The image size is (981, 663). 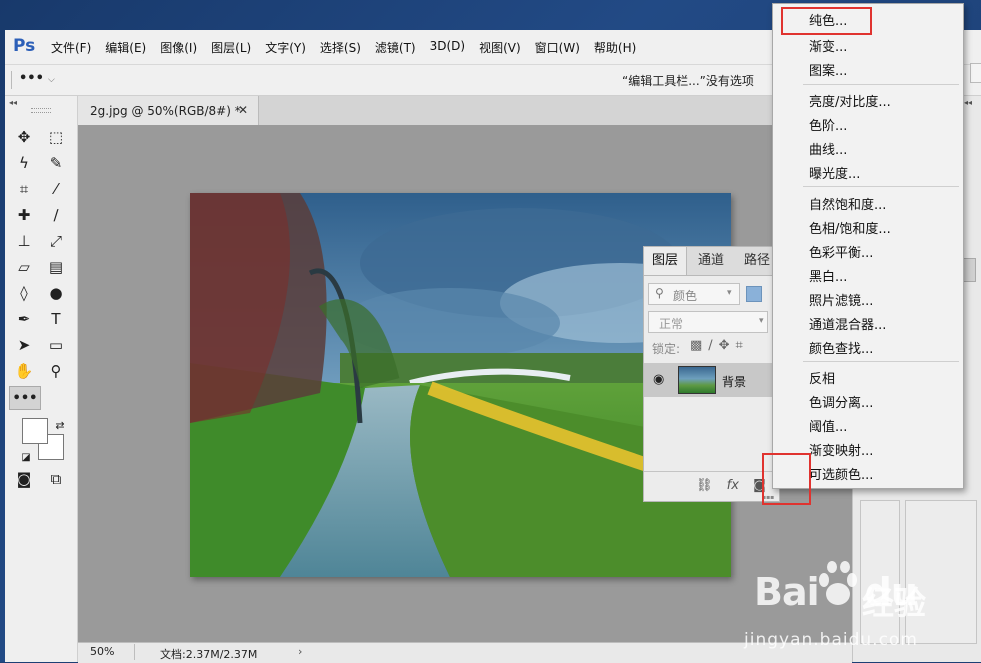 I want to click on link-icon: ⛓, so click(x=704, y=485).